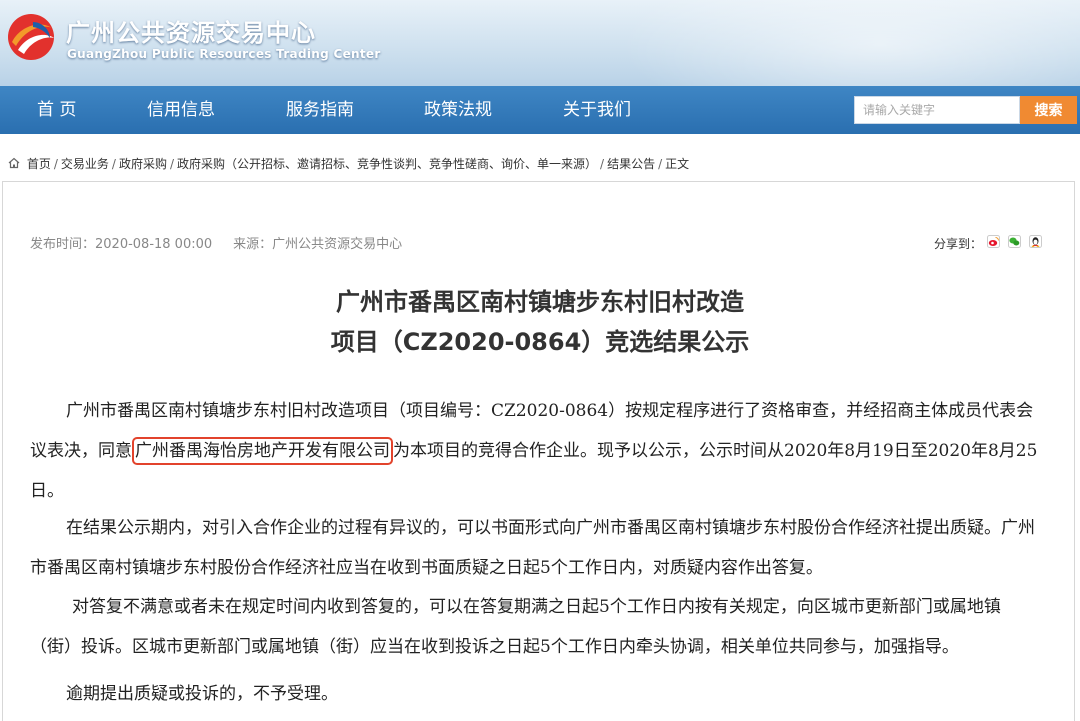  I want to click on breadcrumb-trading-business: 交易业务, so click(85, 164).